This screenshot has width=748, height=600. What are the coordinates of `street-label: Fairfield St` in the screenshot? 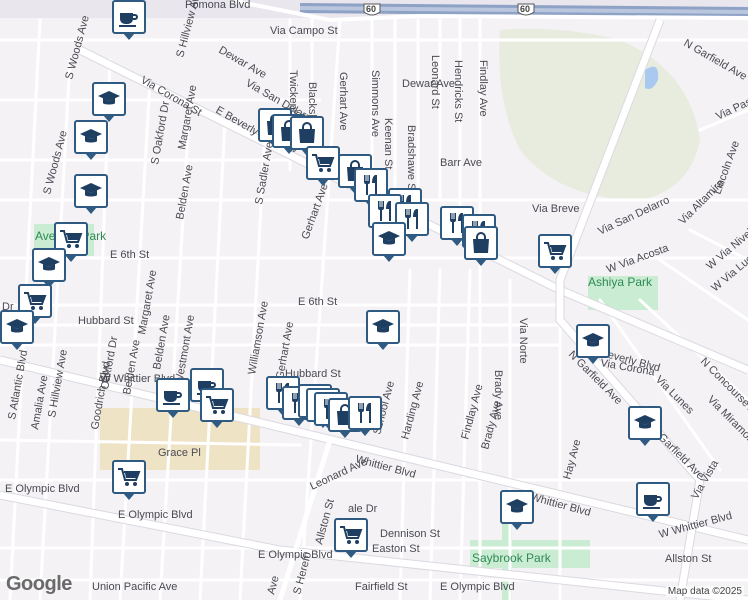 It's located at (381, 587).